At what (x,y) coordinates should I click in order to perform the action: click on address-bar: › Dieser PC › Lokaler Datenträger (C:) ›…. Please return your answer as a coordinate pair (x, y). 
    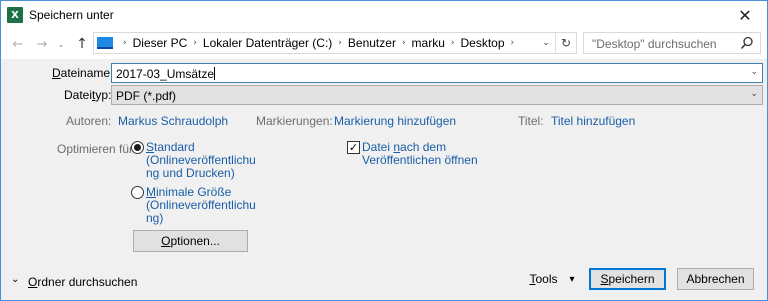
    Looking at the image, I should click on (335, 43).